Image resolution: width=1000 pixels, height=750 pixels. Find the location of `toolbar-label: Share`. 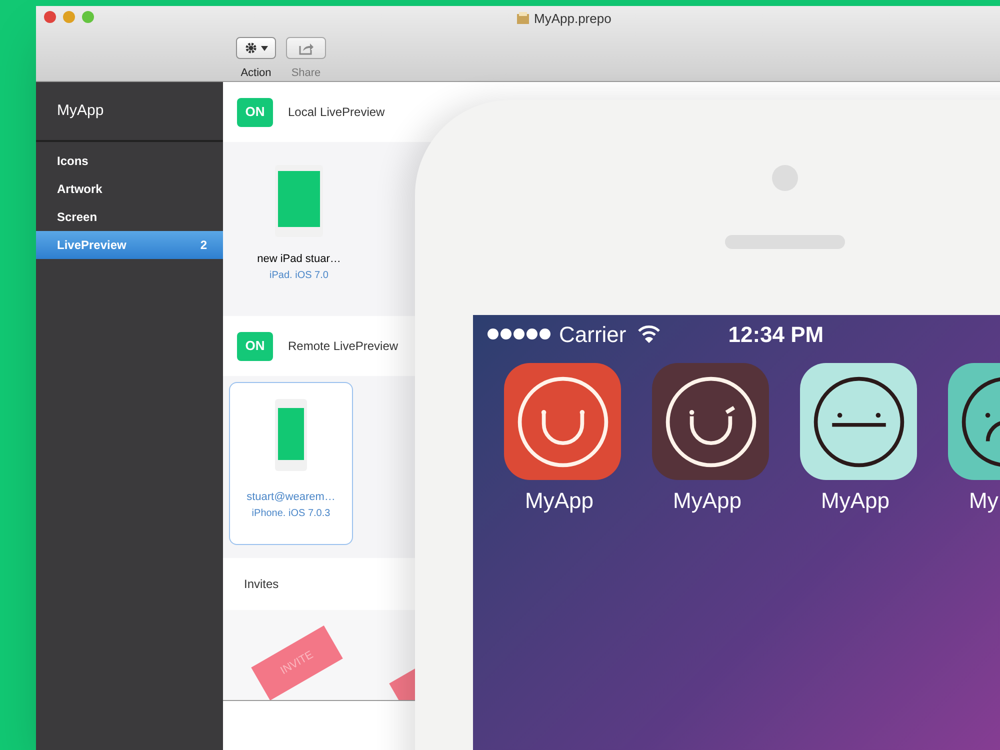

toolbar-label: Share is located at coordinates (306, 73).